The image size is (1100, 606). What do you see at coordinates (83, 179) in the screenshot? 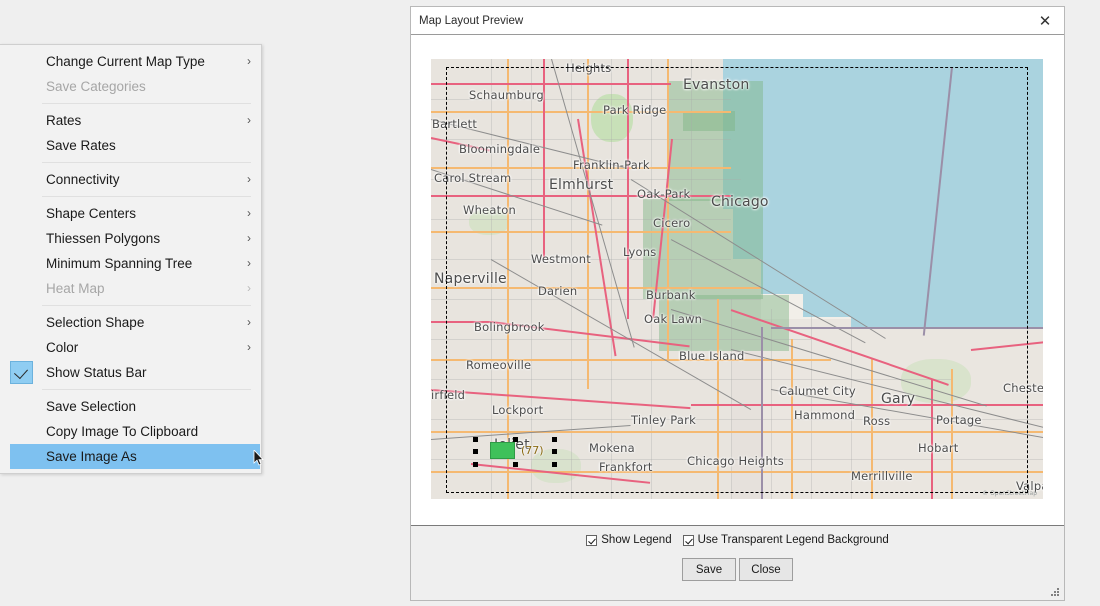
I see `menu-item-label: Connectivity` at bounding box center [83, 179].